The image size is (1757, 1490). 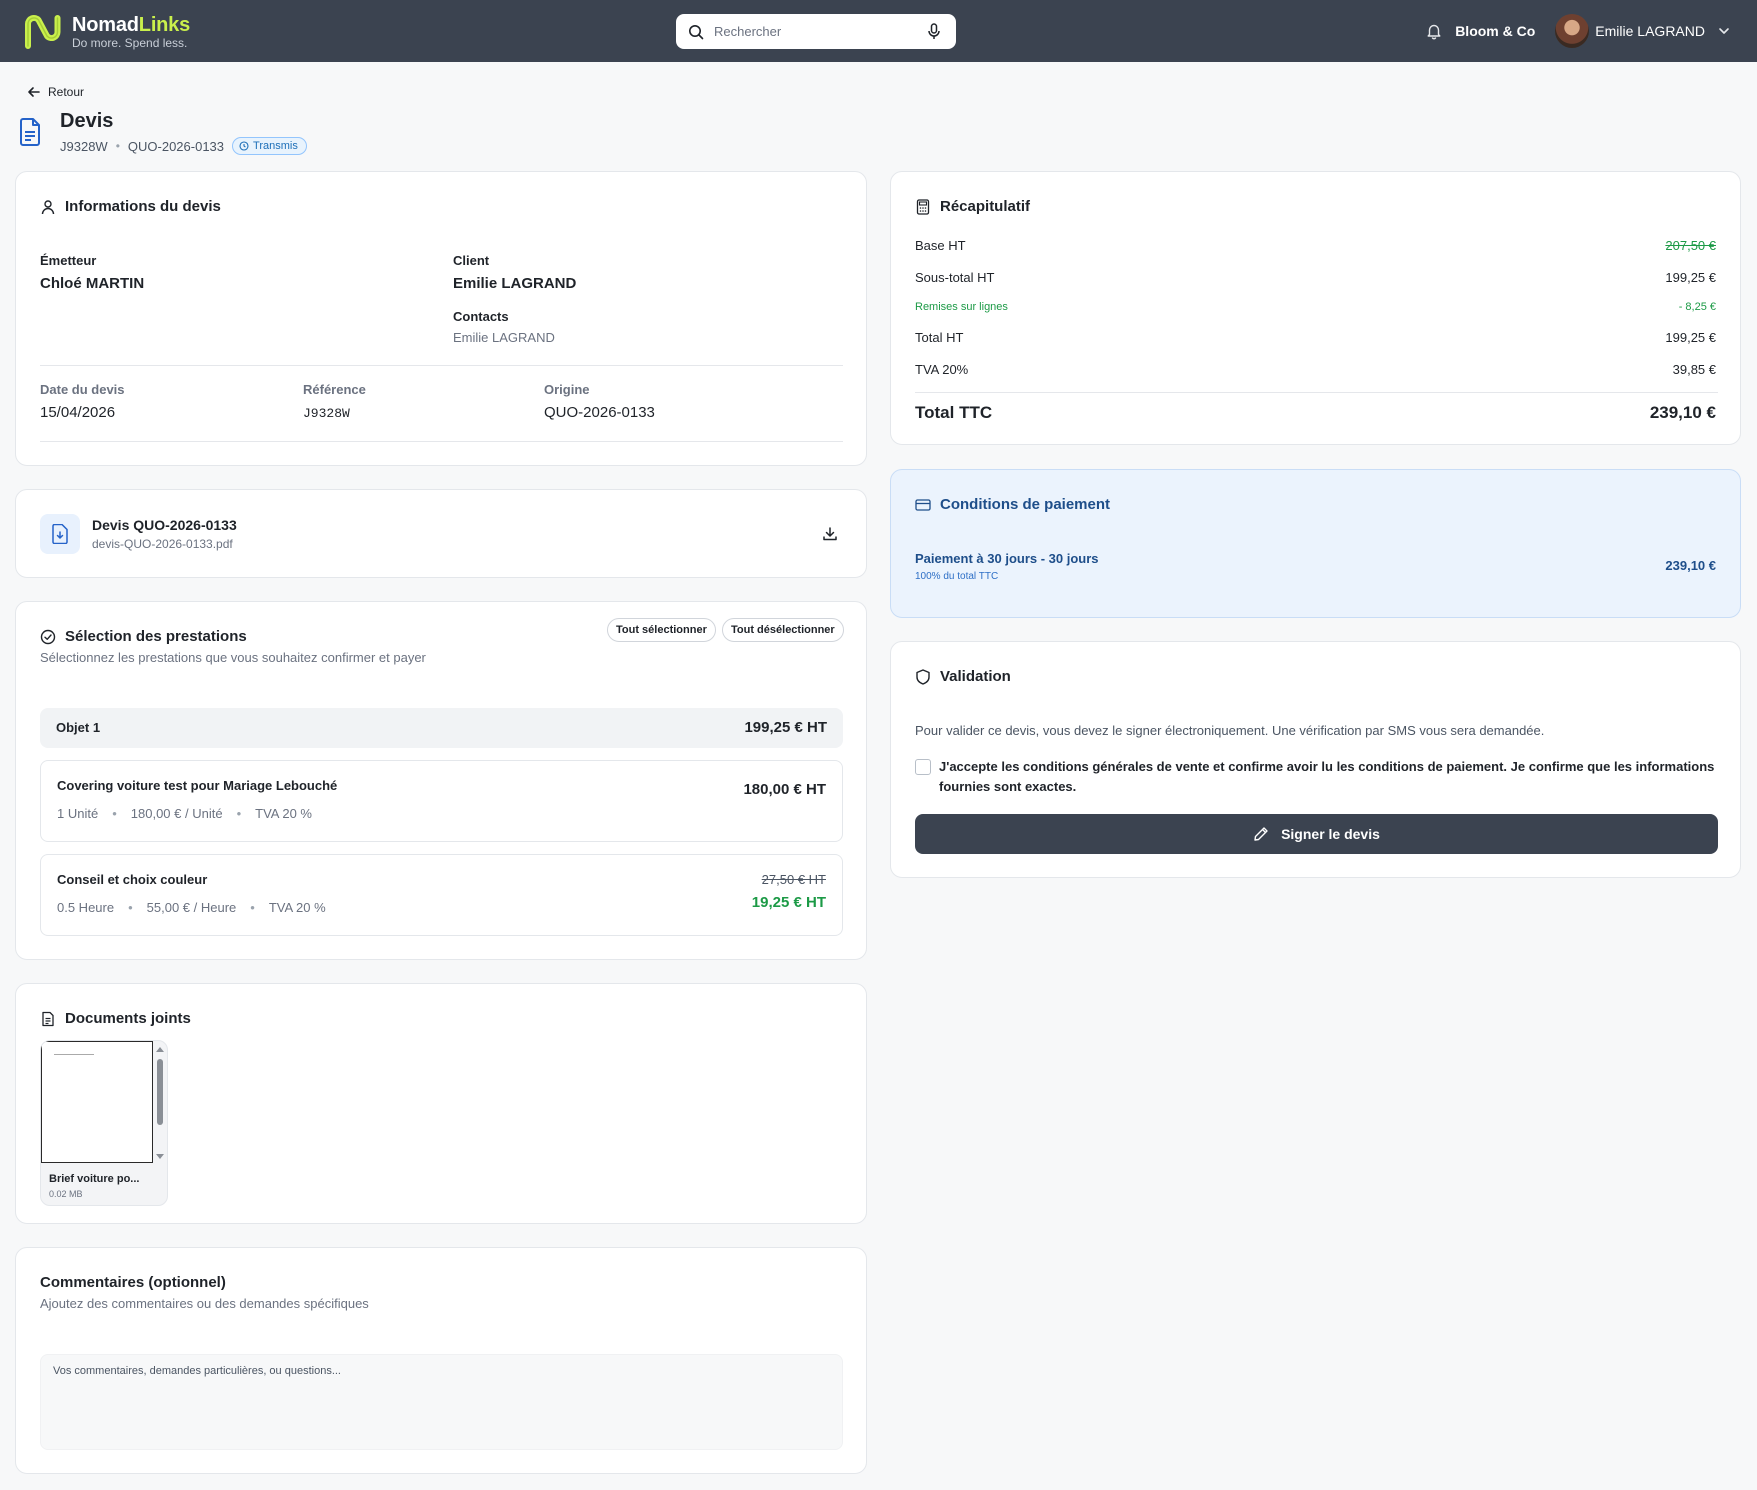 I want to click on scroll-down-arrow-icon, so click(x=160, y=1157).